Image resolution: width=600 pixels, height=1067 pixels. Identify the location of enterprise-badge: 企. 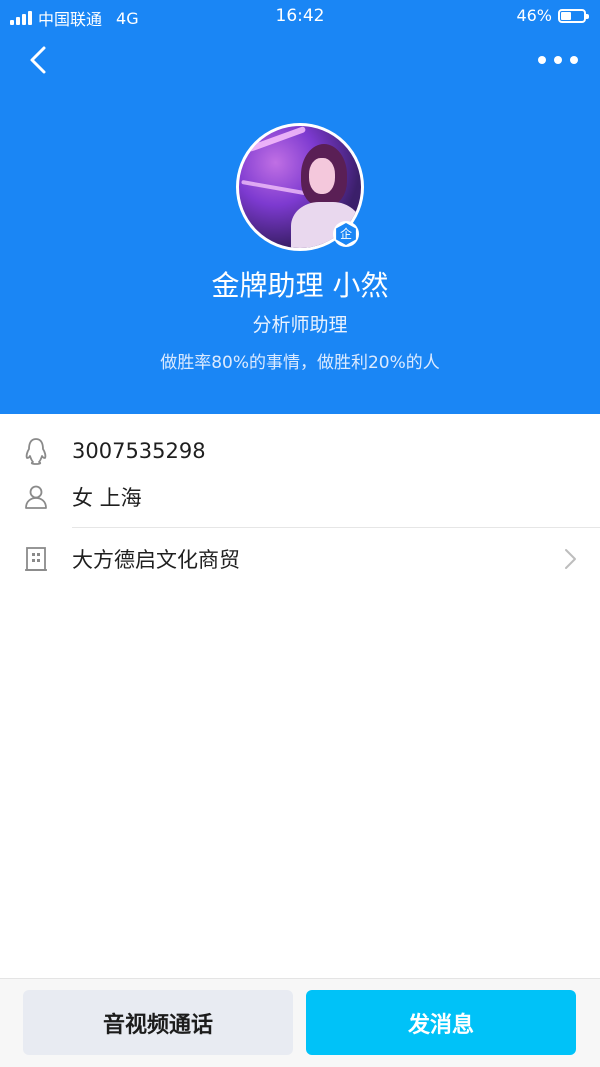
(346, 234).